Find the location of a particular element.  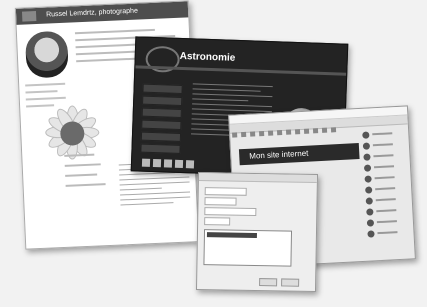

astro-nav-menu is located at coordinates (161, 120).